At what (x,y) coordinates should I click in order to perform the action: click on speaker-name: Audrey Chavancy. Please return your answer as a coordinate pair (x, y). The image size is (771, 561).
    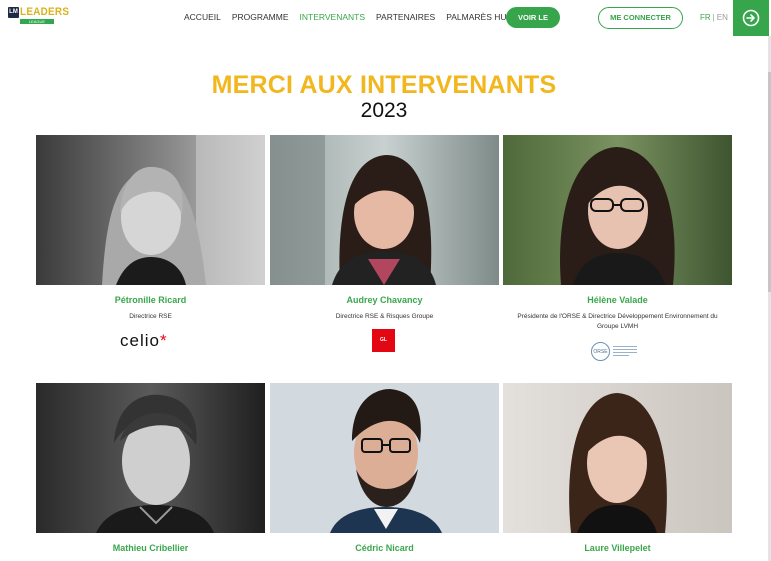
    Looking at the image, I should click on (384, 300).